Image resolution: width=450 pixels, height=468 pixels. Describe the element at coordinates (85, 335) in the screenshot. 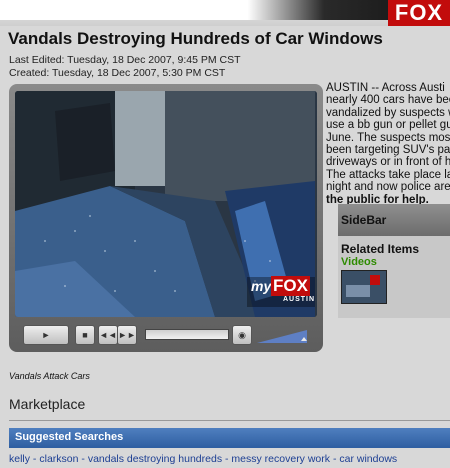

I see `stop-button: ■` at that location.